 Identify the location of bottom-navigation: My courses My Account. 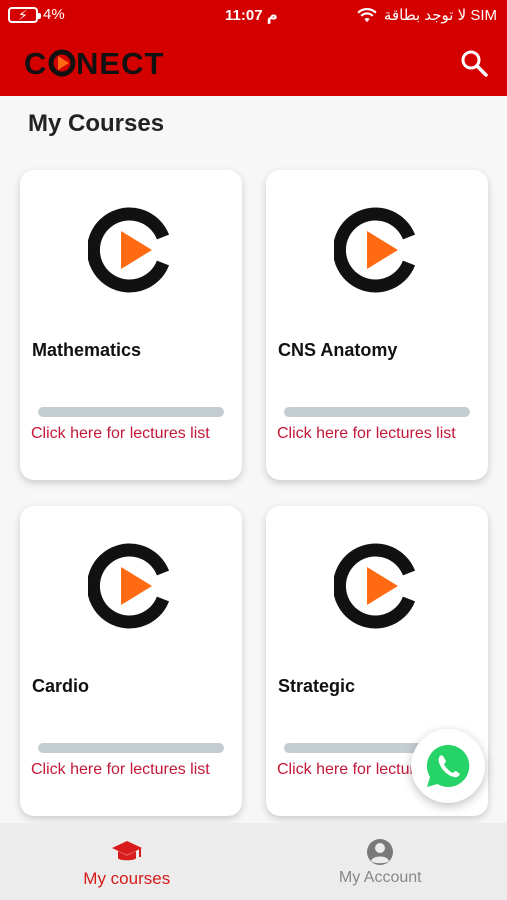
(253, 861).